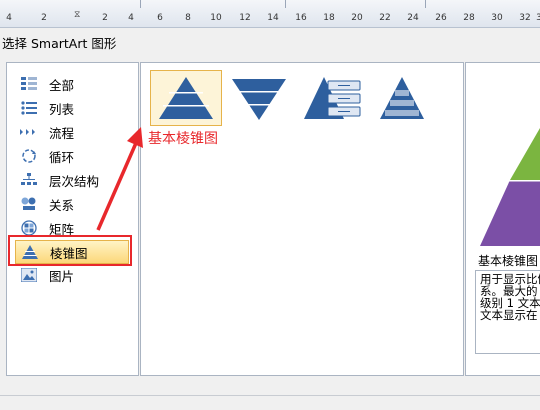  What do you see at coordinates (508, 261) in the screenshot?
I see `preview-layout-name: 基本棱锥图` at bounding box center [508, 261].